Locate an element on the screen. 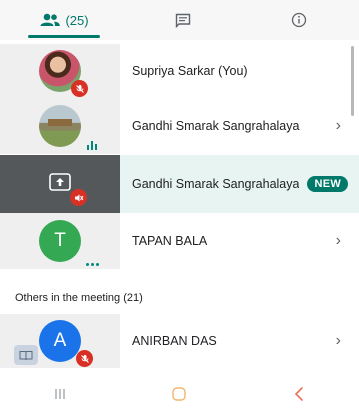  back-button is located at coordinates (299, 394).